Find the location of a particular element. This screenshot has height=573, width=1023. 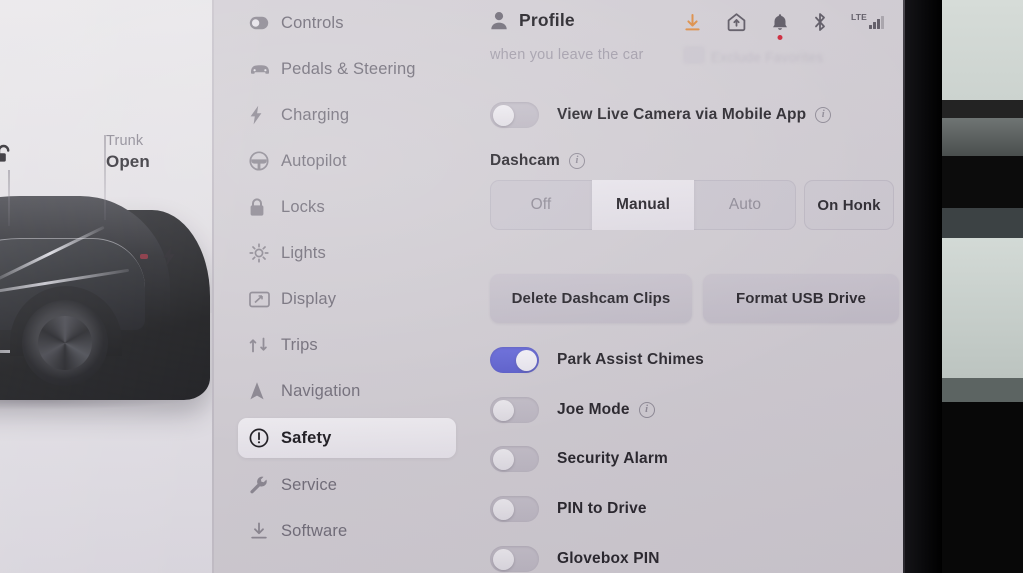

trips-route-icon is located at coordinates (262, 345).